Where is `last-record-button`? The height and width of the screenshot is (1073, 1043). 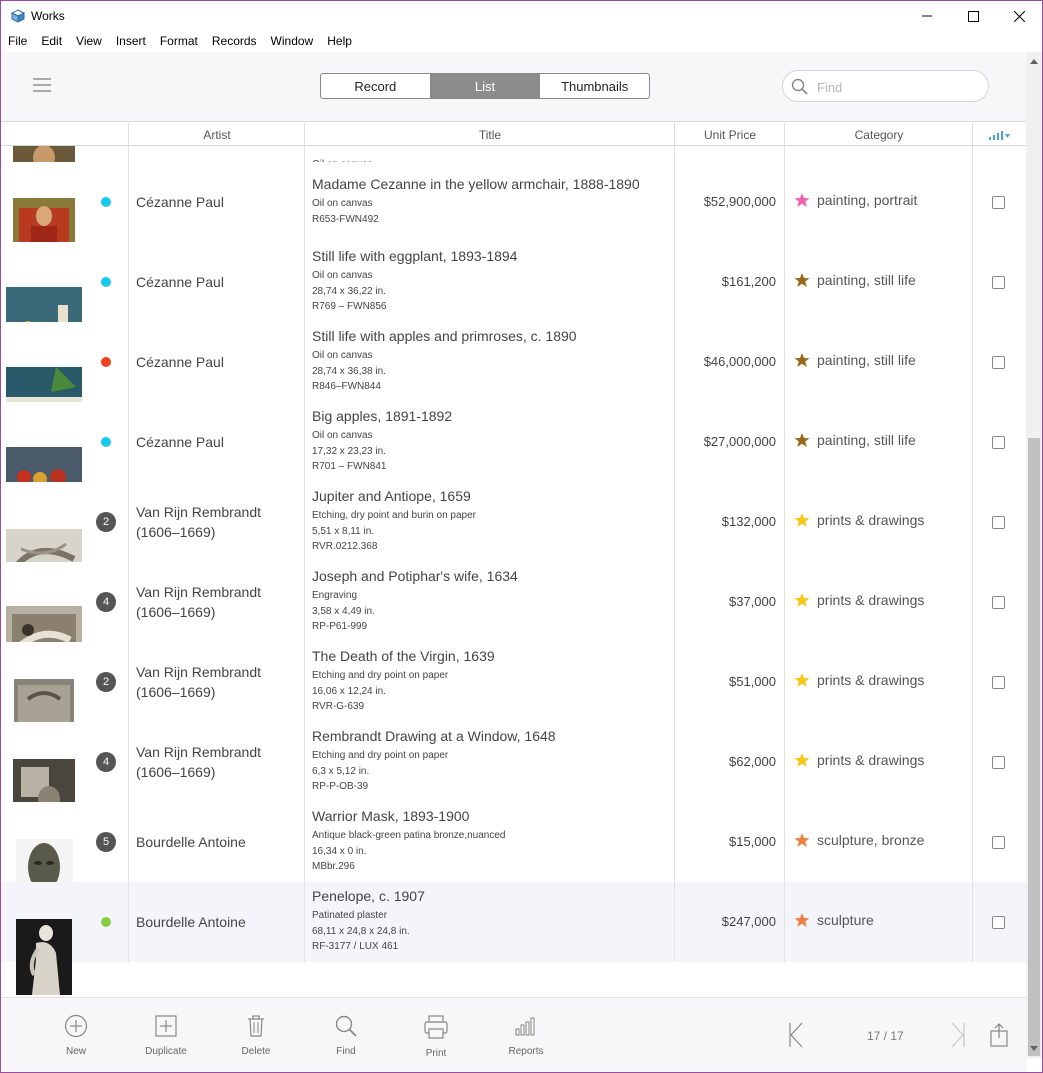 last-record-button is located at coordinates (958, 1035).